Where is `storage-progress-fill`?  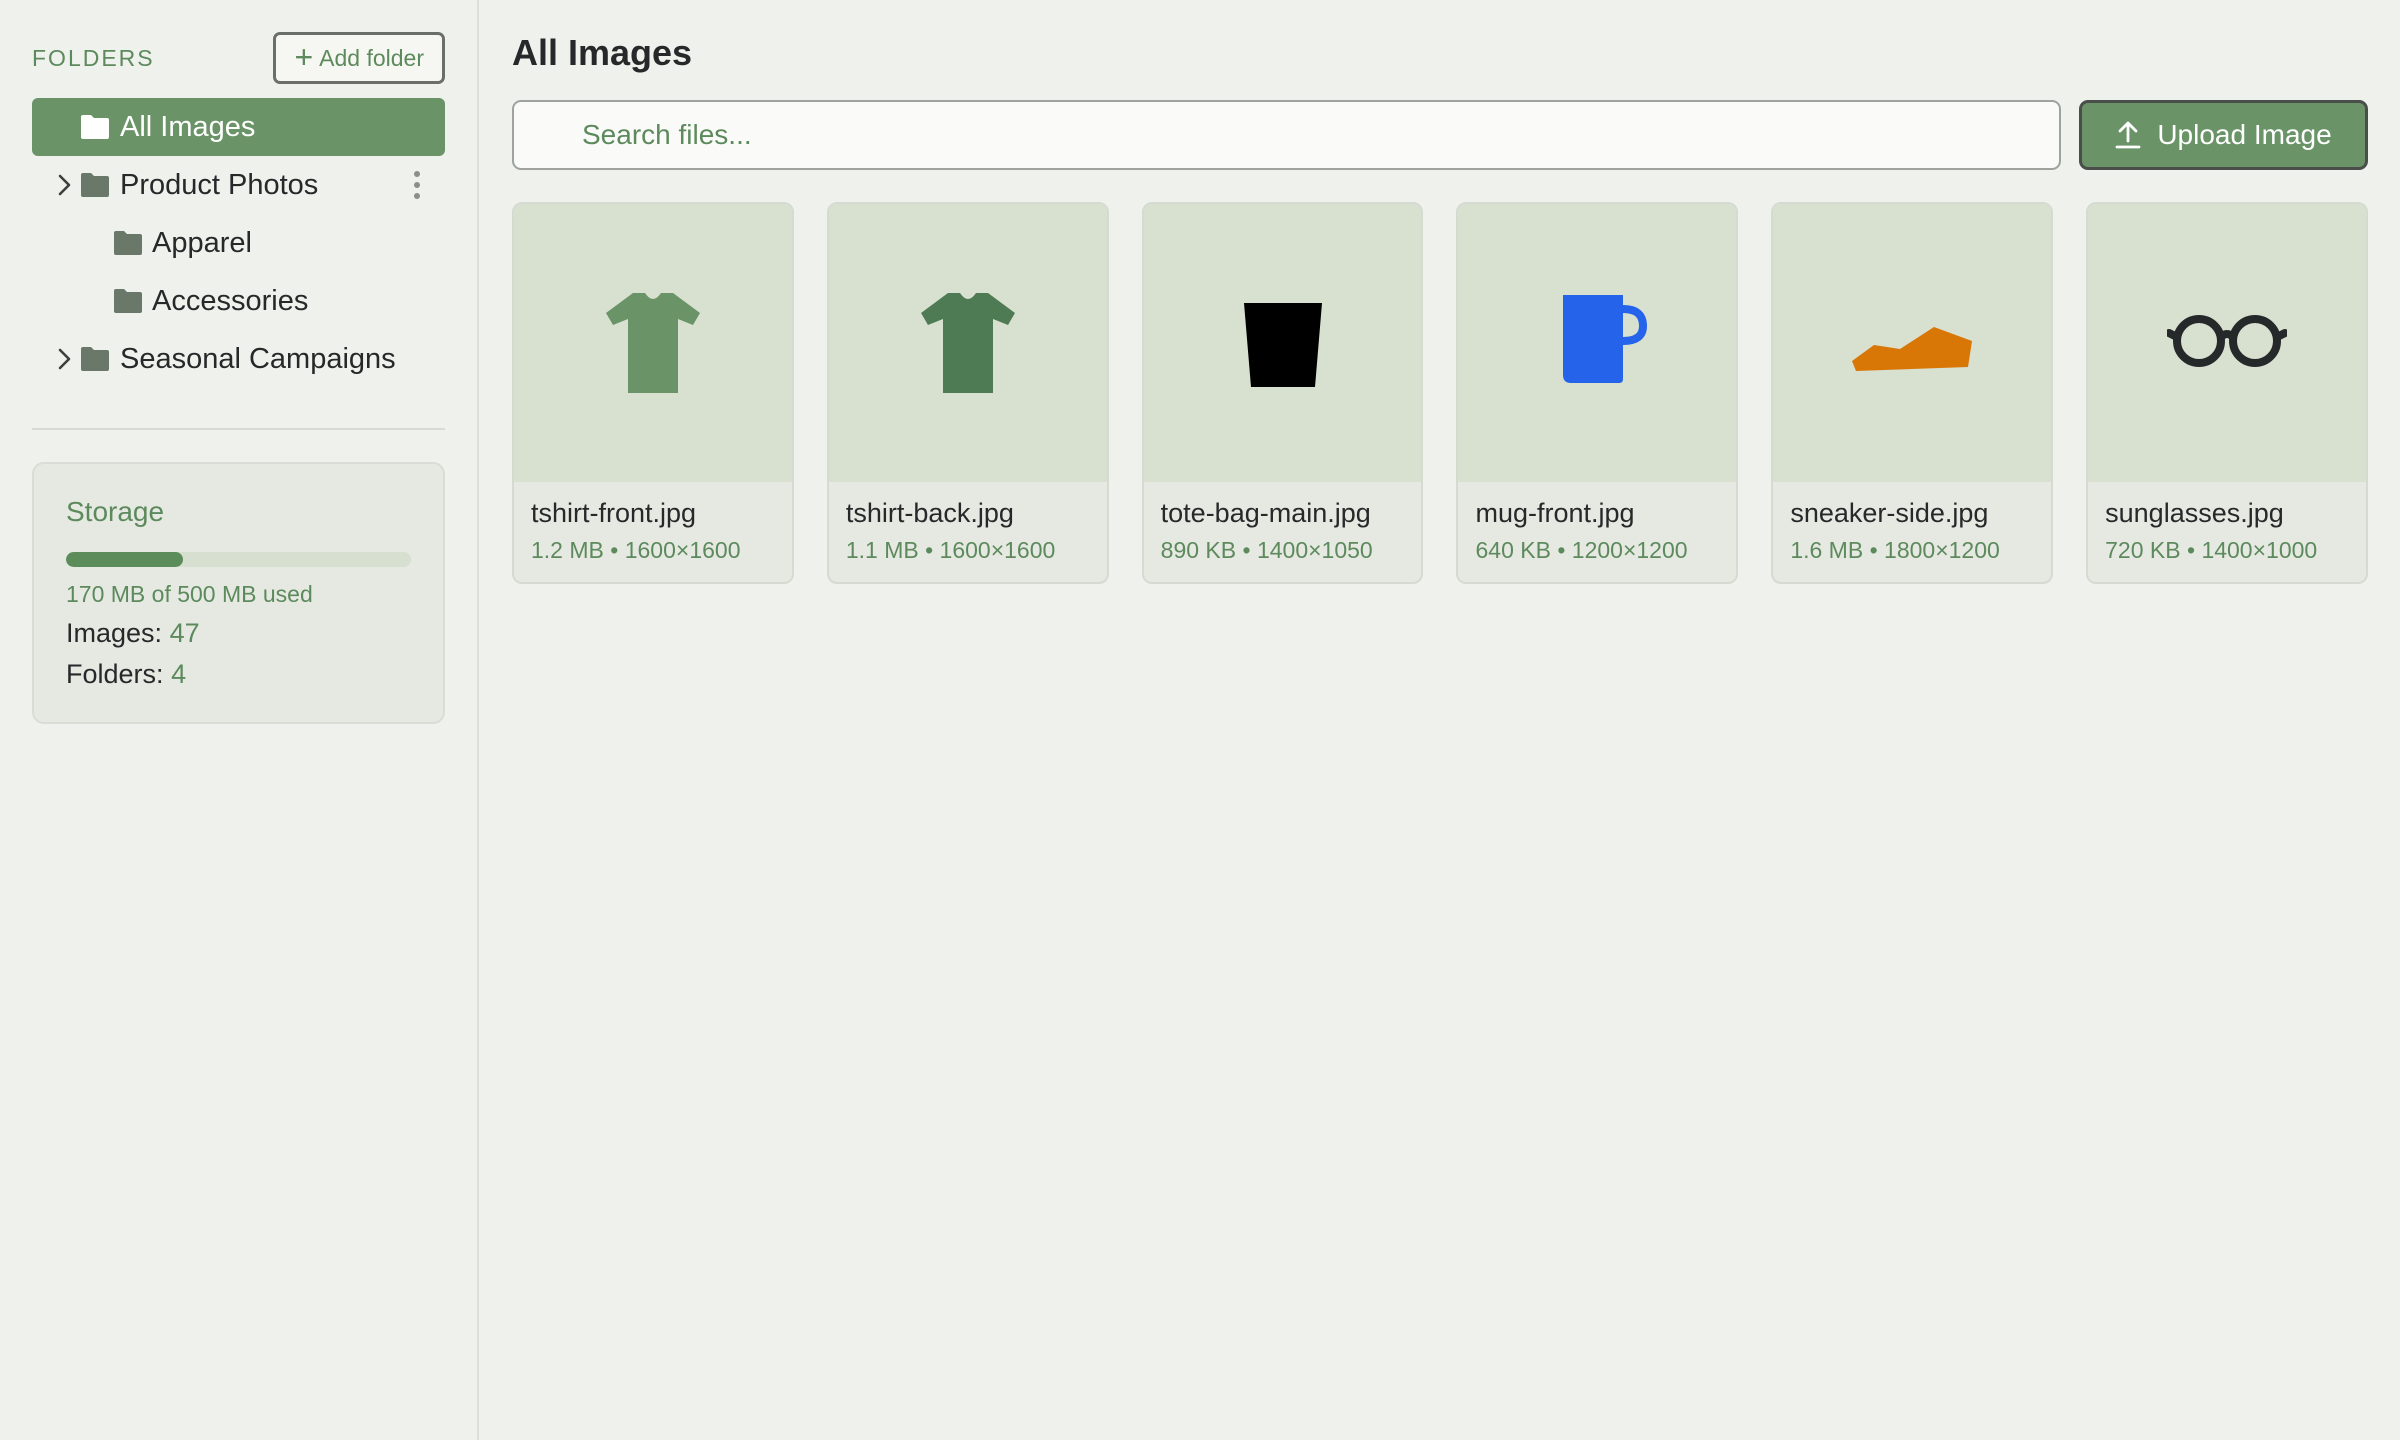 storage-progress-fill is located at coordinates (125, 559).